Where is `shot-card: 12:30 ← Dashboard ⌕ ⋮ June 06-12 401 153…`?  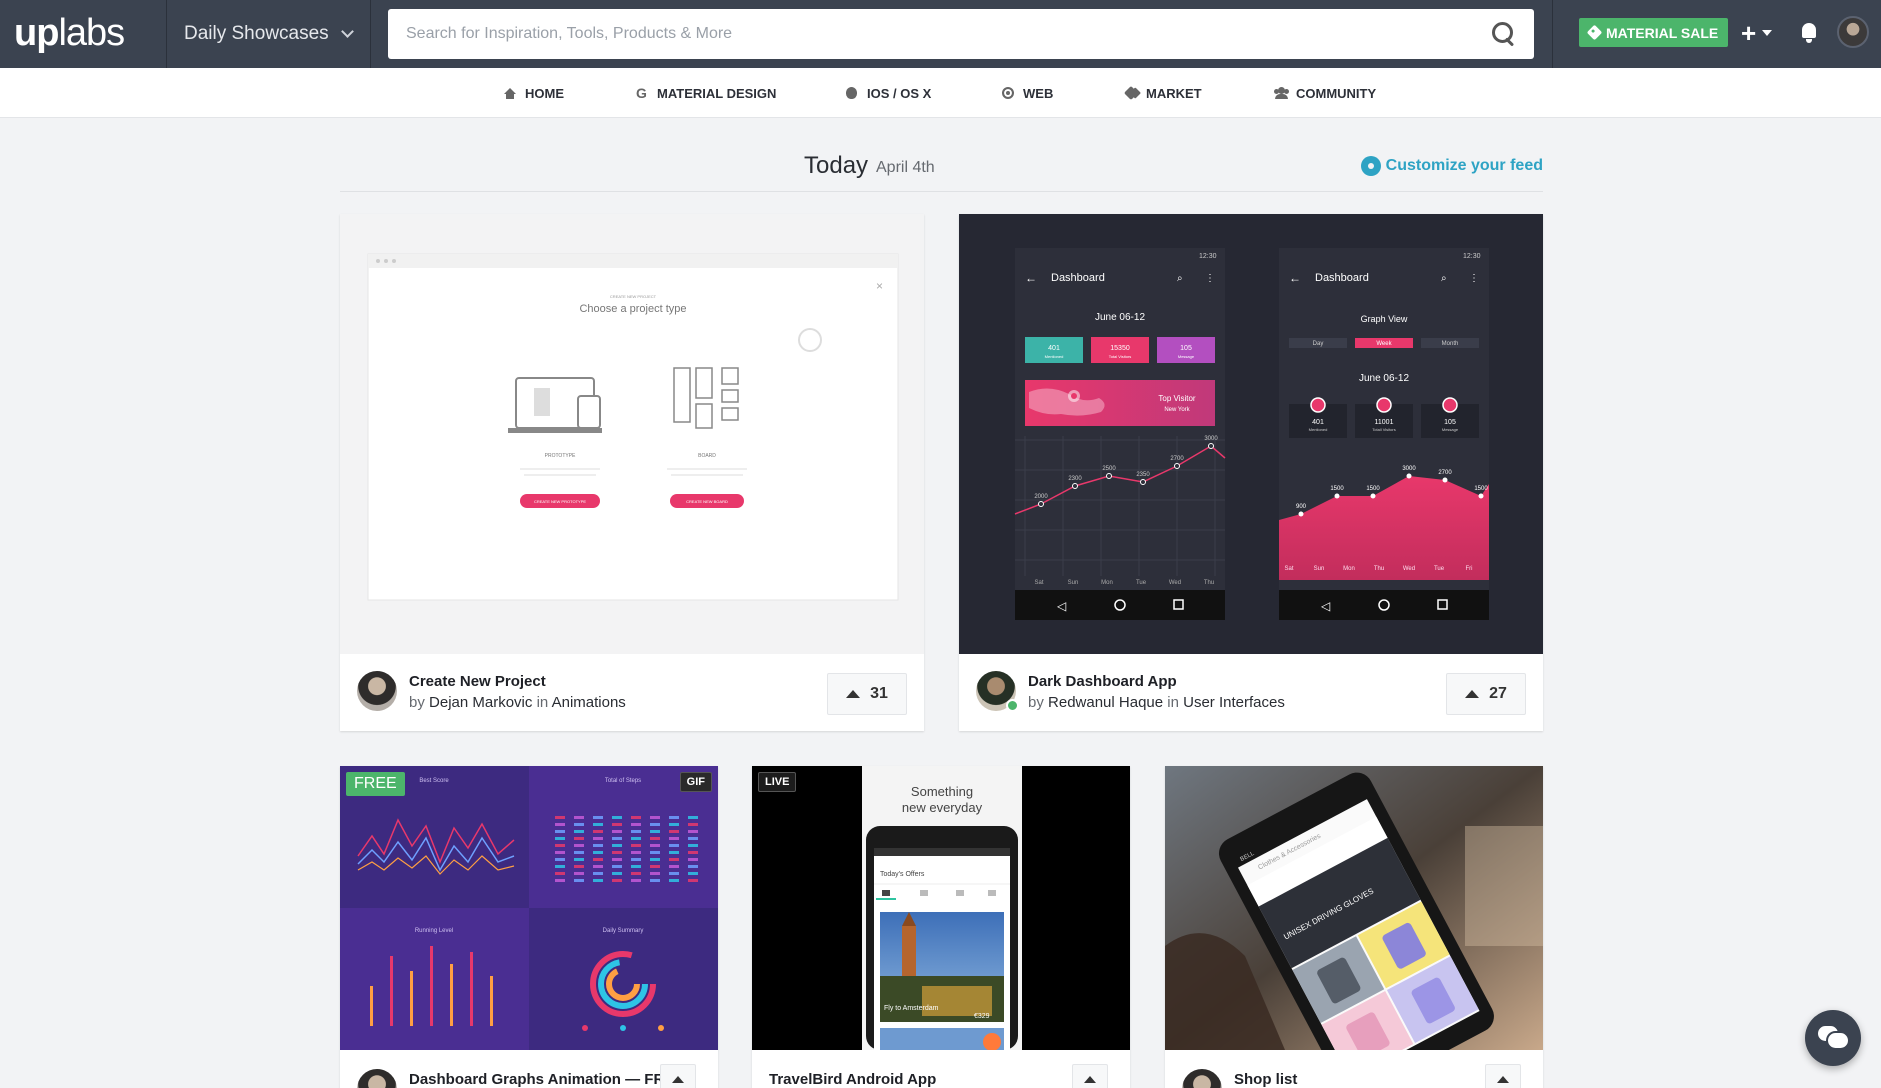 shot-card: 12:30 ← Dashboard ⌕ ⋮ June 06-12 401 153… is located at coordinates (1251, 472).